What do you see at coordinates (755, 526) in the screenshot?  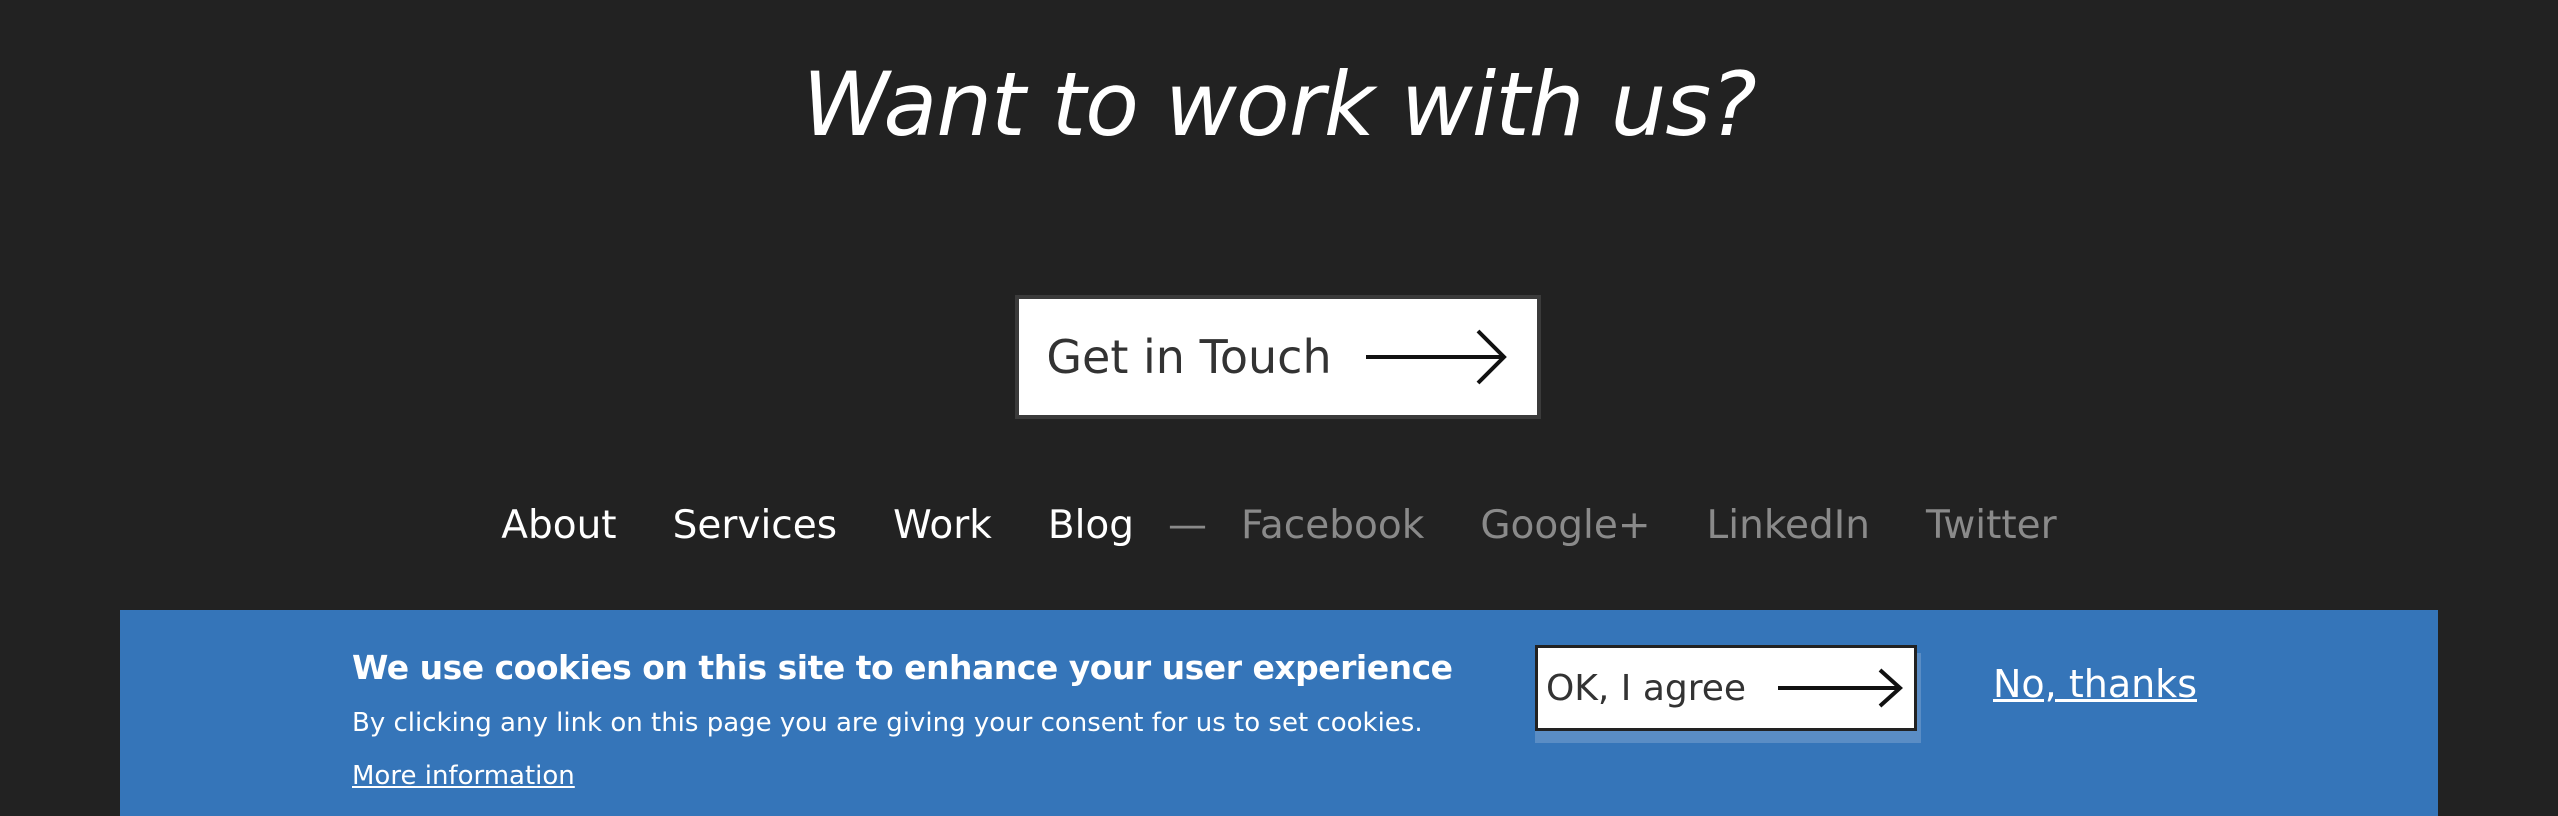 I see `footer-link-services: Services` at bounding box center [755, 526].